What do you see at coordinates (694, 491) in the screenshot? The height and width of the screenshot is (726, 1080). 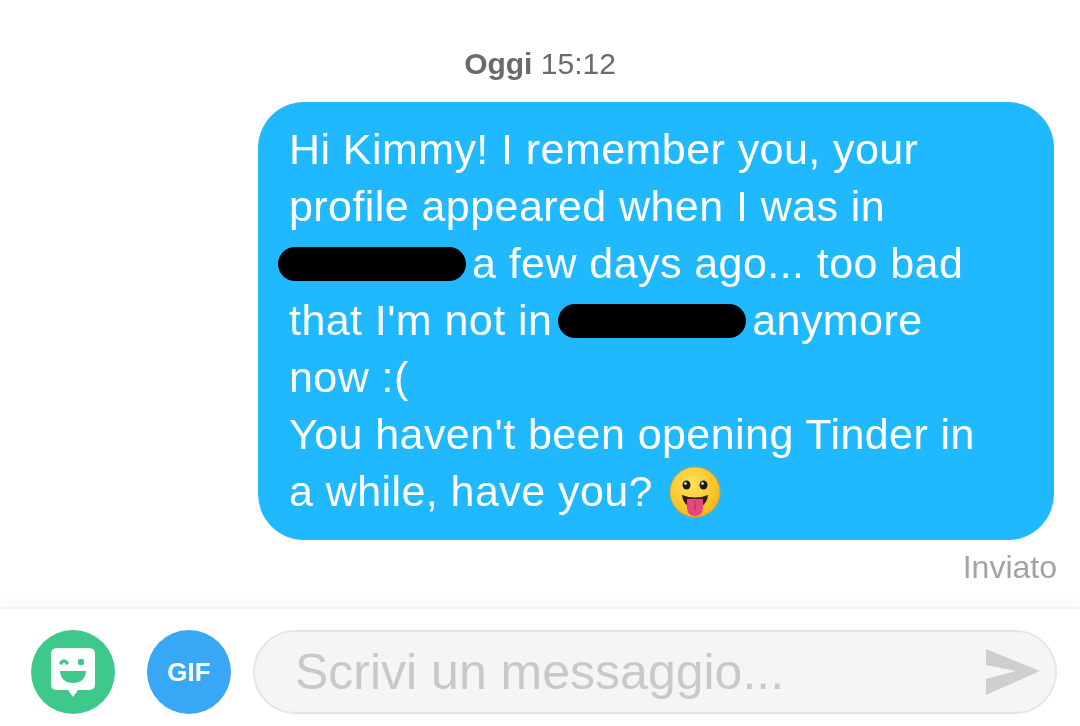 I see `tongue-out-face-icon` at bounding box center [694, 491].